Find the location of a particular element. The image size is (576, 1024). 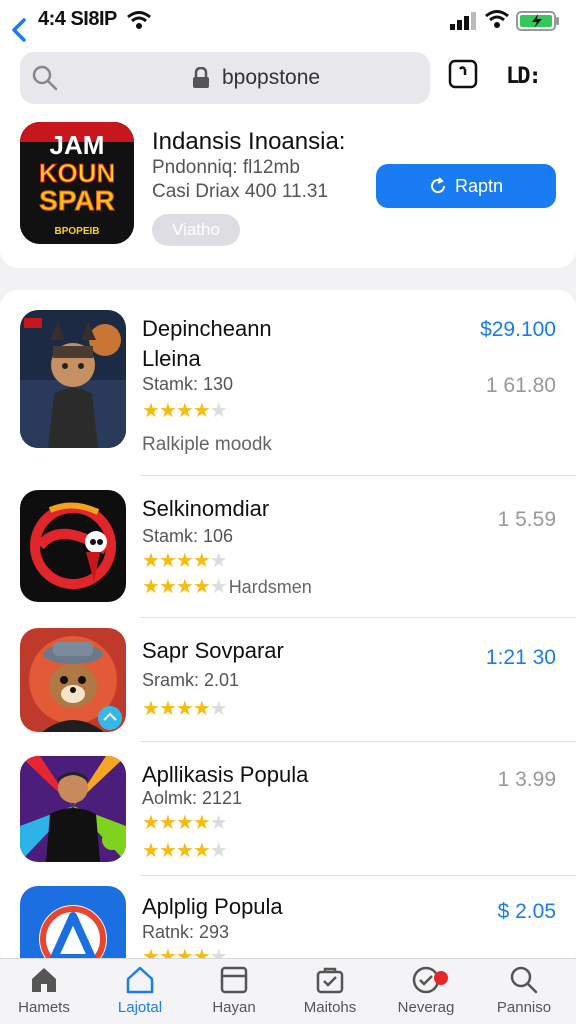

app-rating-stars-secondary: ★★★★★ is located at coordinates (185, 850).